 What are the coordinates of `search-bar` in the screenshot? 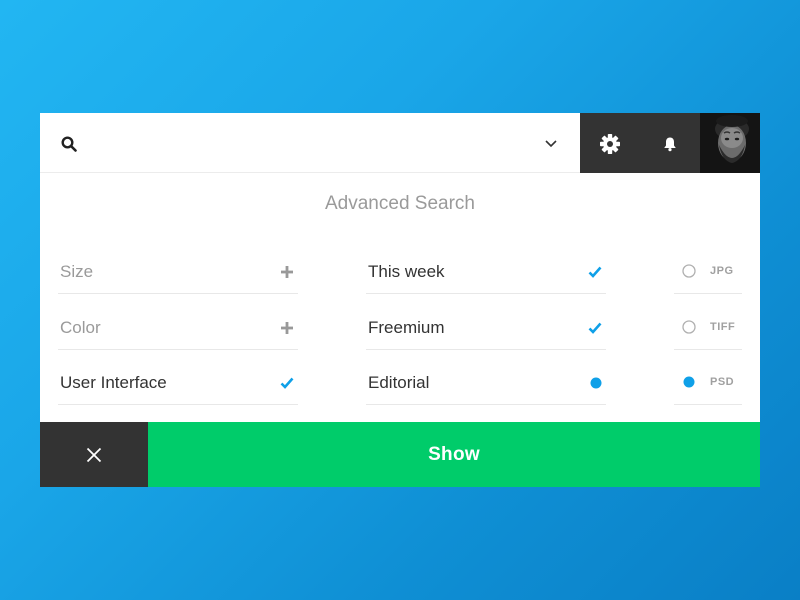 It's located at (310, 143).